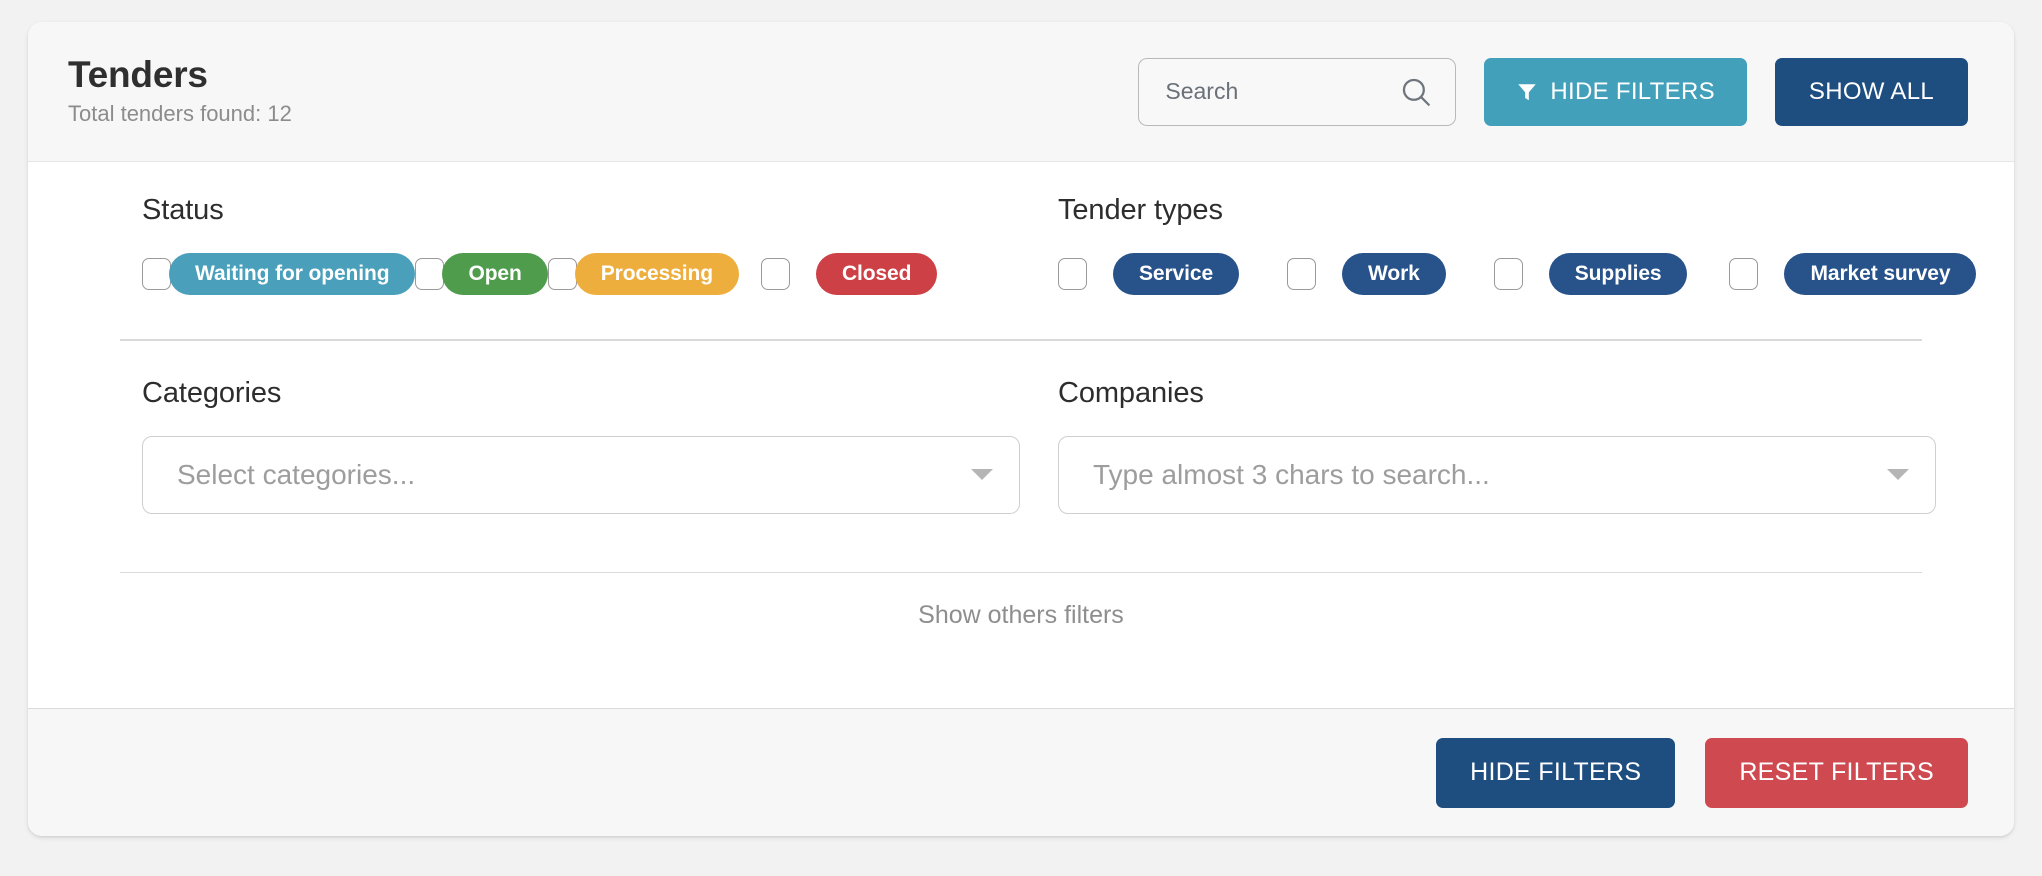 This screenshot has width=2042, height=876. I want to click on tender-type-option-market-survey: Market survey, so click(1853, 274).